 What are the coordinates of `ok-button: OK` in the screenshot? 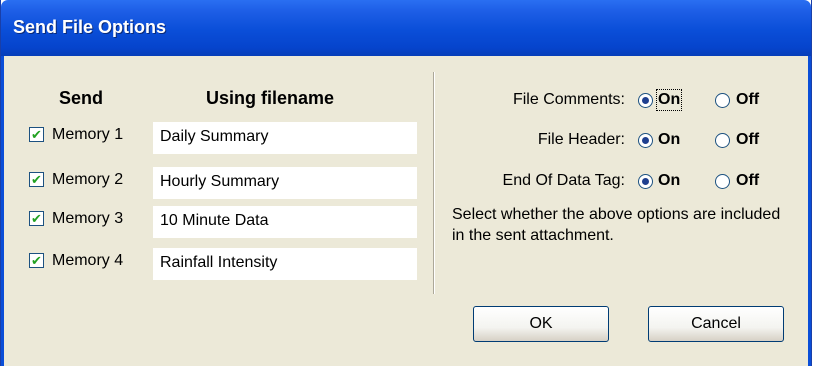 It's located at (541, 324).